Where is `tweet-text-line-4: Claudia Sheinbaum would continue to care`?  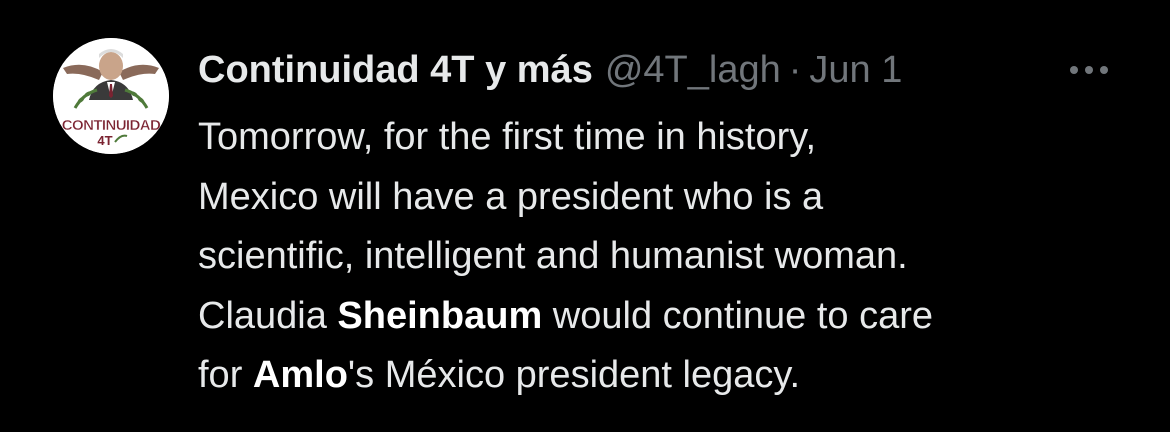 tweet-text-line-4: Claudia Sheinbaum would continue to care is located at coordinates (663, 317).